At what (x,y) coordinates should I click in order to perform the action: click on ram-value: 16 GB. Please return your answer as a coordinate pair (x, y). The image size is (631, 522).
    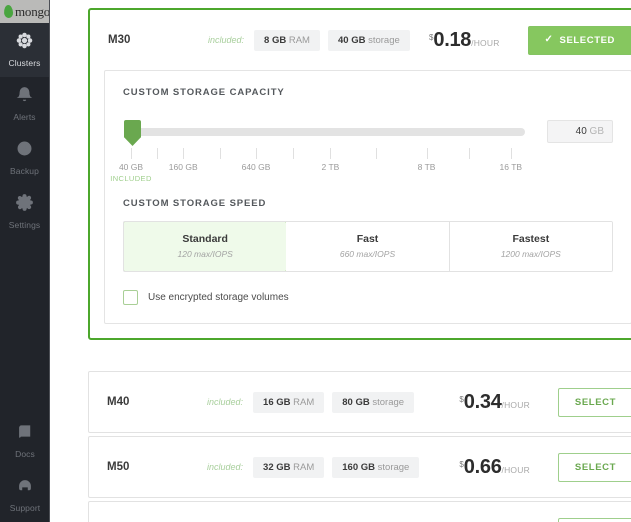
    Looking at the image, I should click on (277, 402).